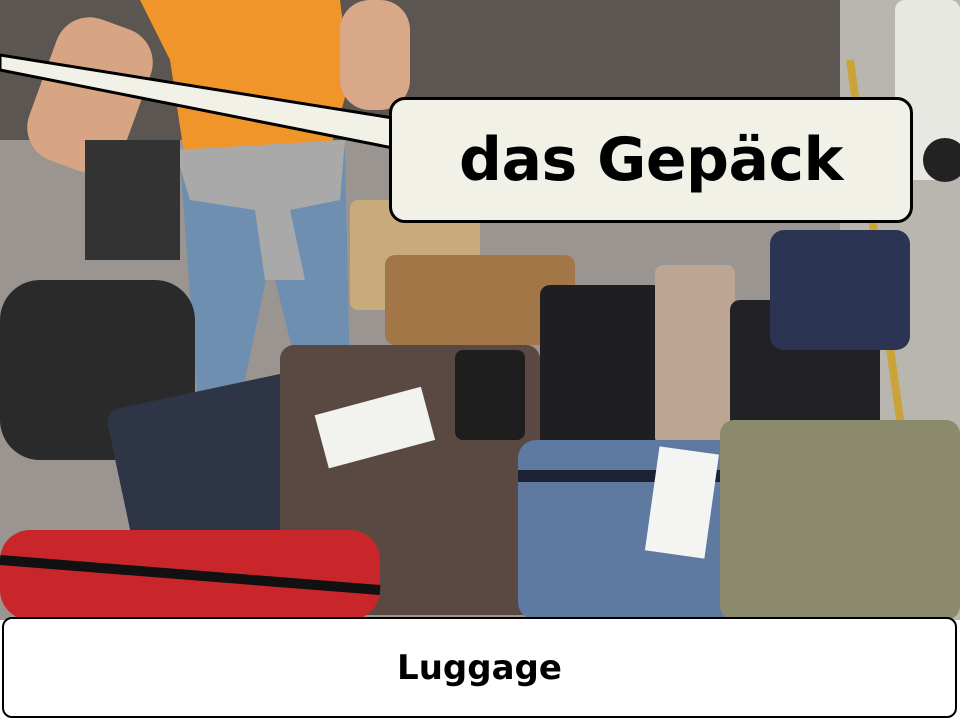  Describe the element at coordinates (840, 290) in the screenshot. I see `navy-suitcase-right` at that location.